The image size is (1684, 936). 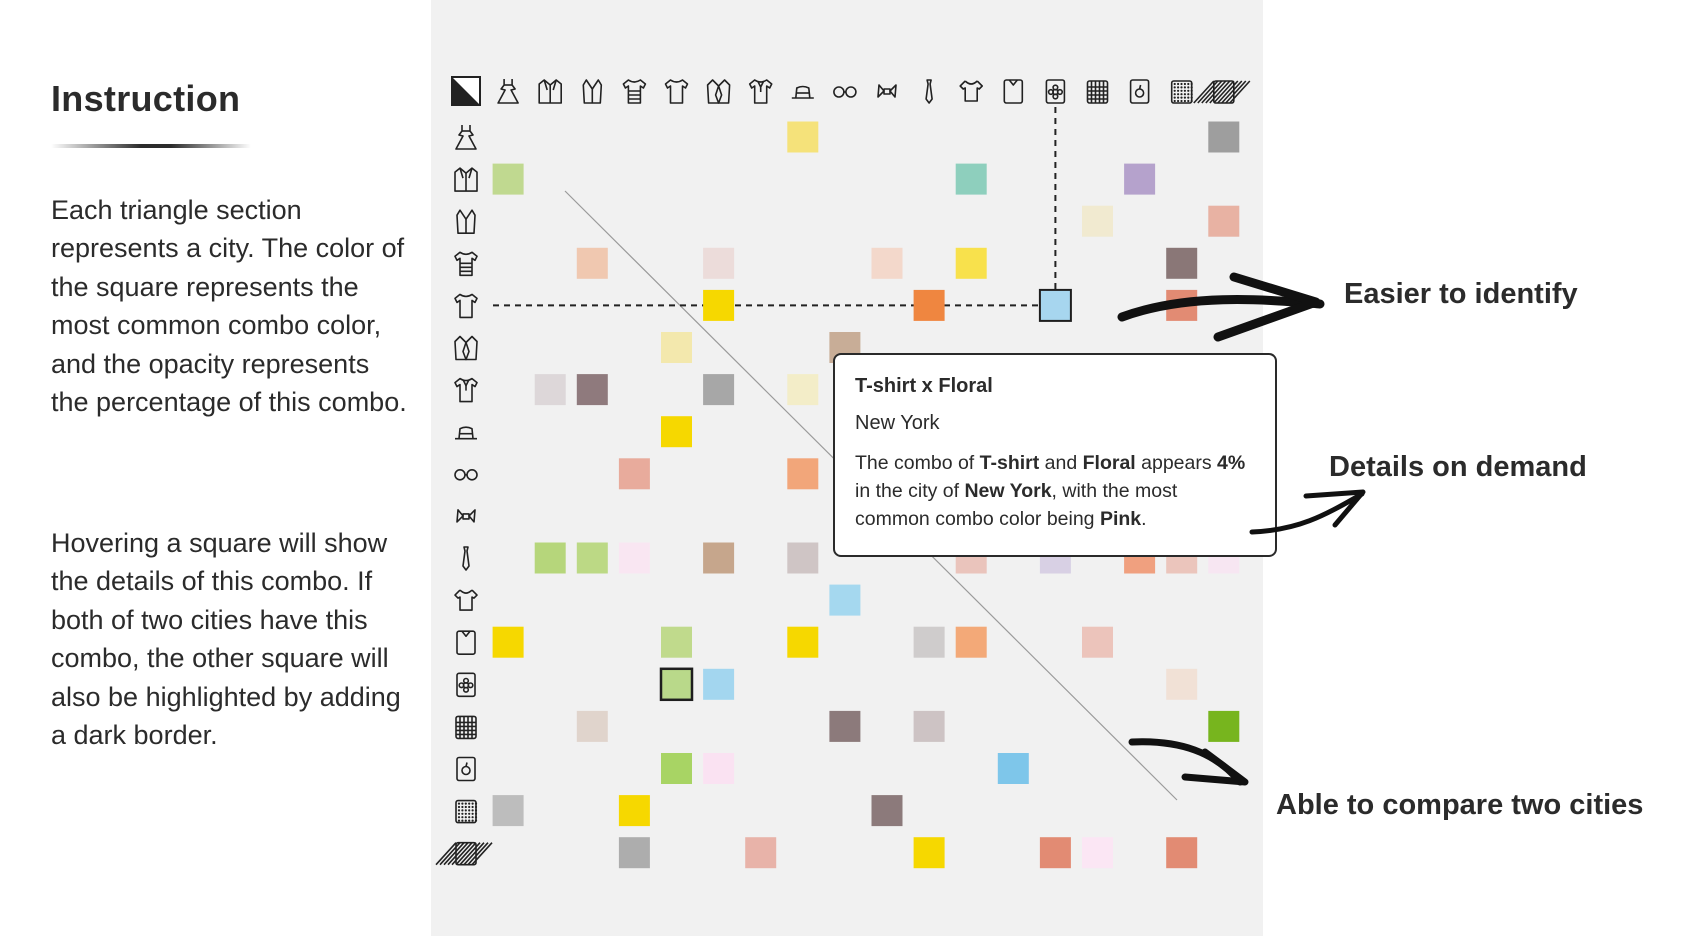 I want to click on row-jacket-icon, so click(x=466, y=179).